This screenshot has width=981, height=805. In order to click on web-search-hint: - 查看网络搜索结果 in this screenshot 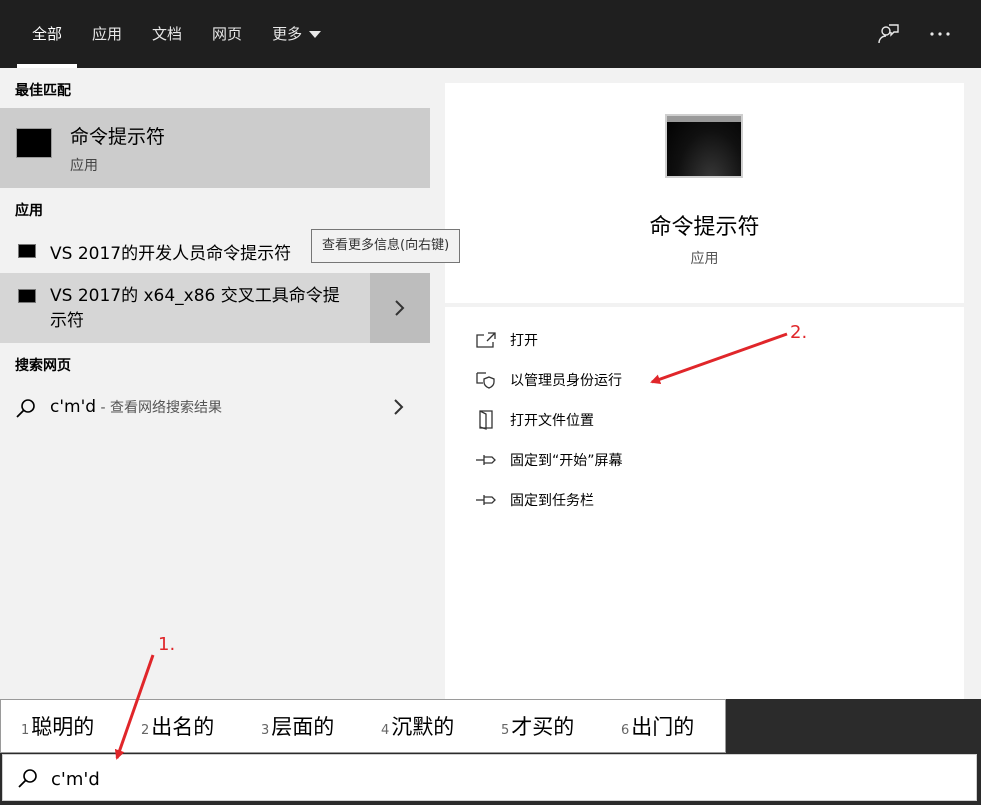, I will do `click(159, 408)`.